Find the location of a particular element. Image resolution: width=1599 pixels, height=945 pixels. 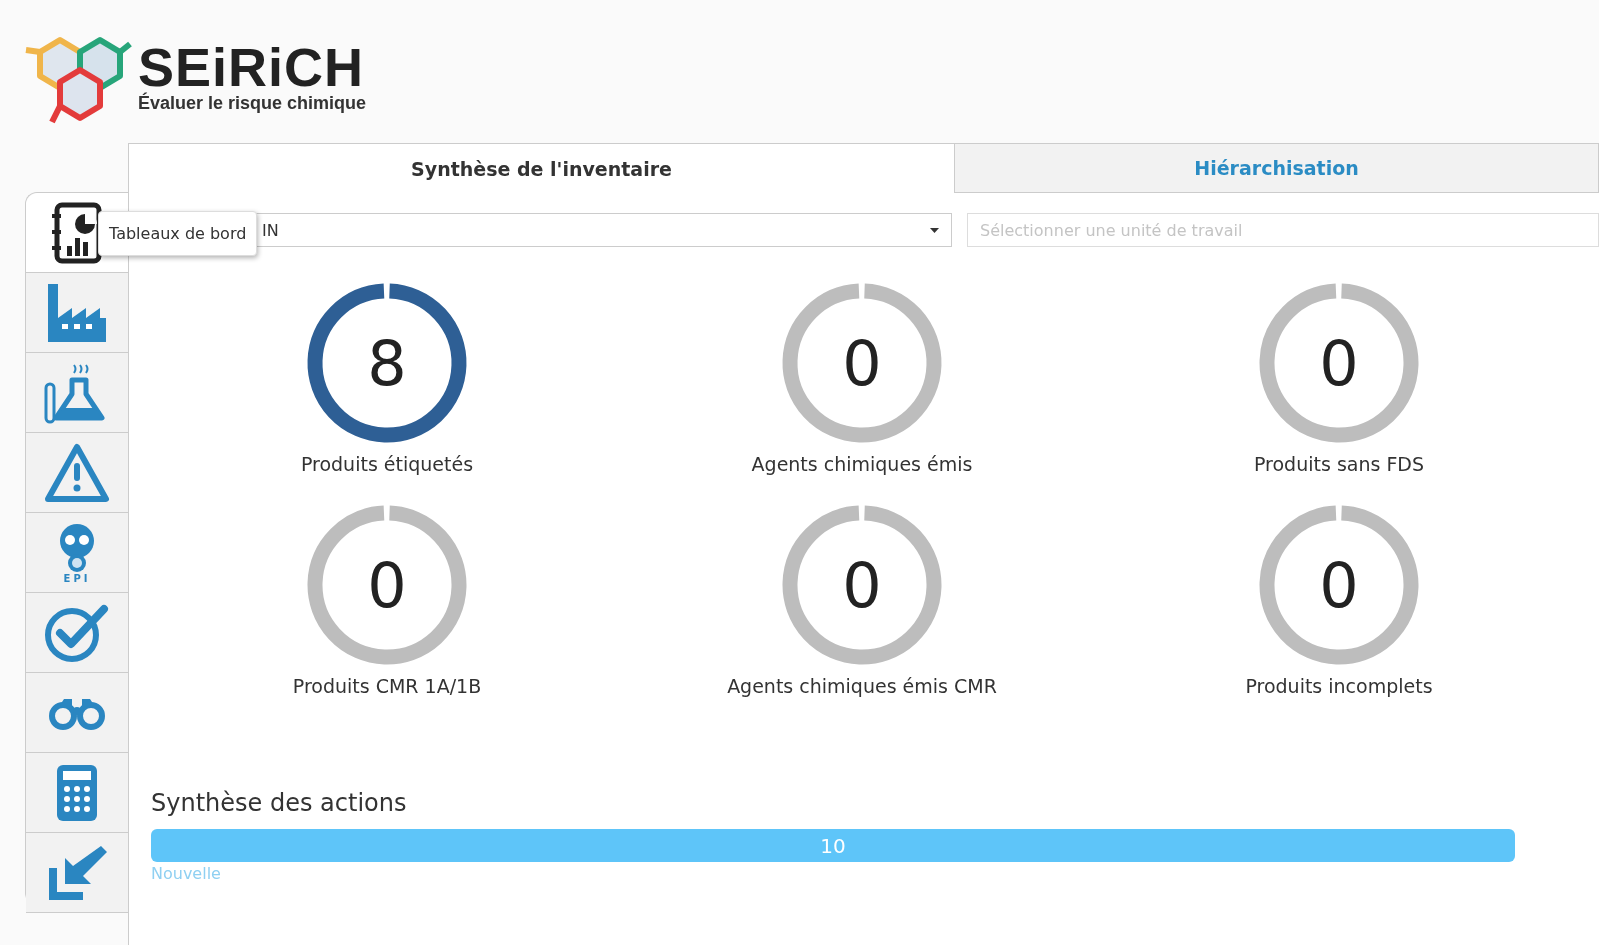

icon-caption: EPI is located at coordinates (77, 578).